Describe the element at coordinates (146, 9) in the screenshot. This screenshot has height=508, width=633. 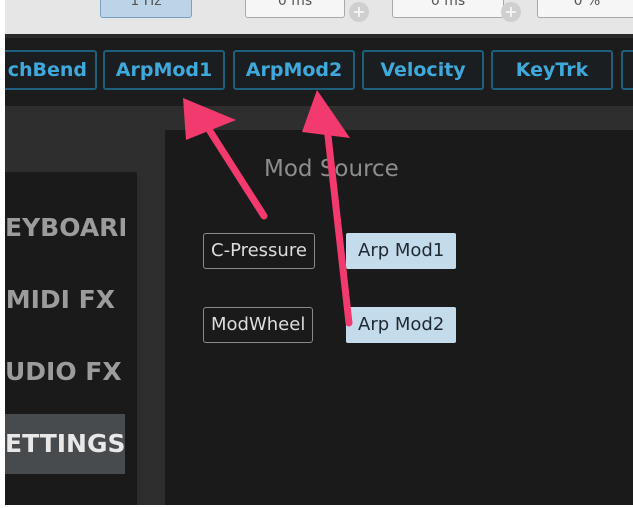
I see `rate-field: 1 Hz` at that location.